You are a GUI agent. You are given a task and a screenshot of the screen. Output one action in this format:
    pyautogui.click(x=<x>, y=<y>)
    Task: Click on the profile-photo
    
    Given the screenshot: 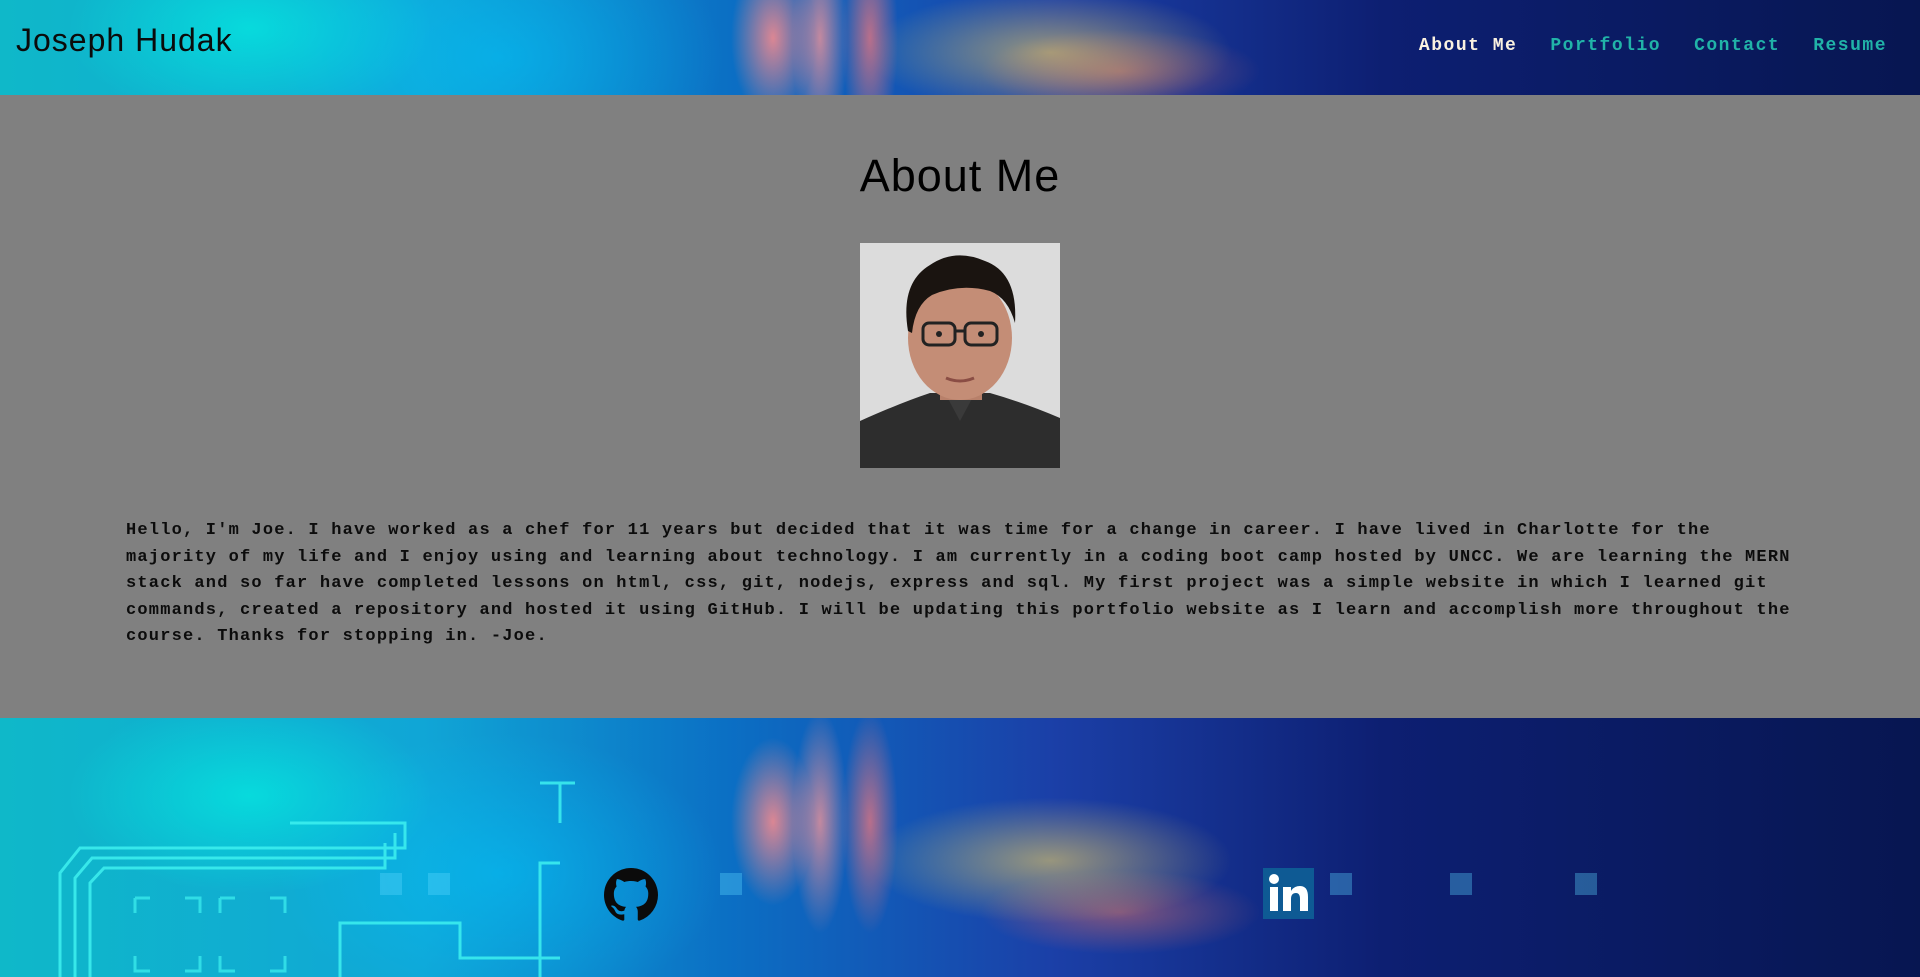 What is the action you would take?
    pyautogui.click(x=960, y=355)
    